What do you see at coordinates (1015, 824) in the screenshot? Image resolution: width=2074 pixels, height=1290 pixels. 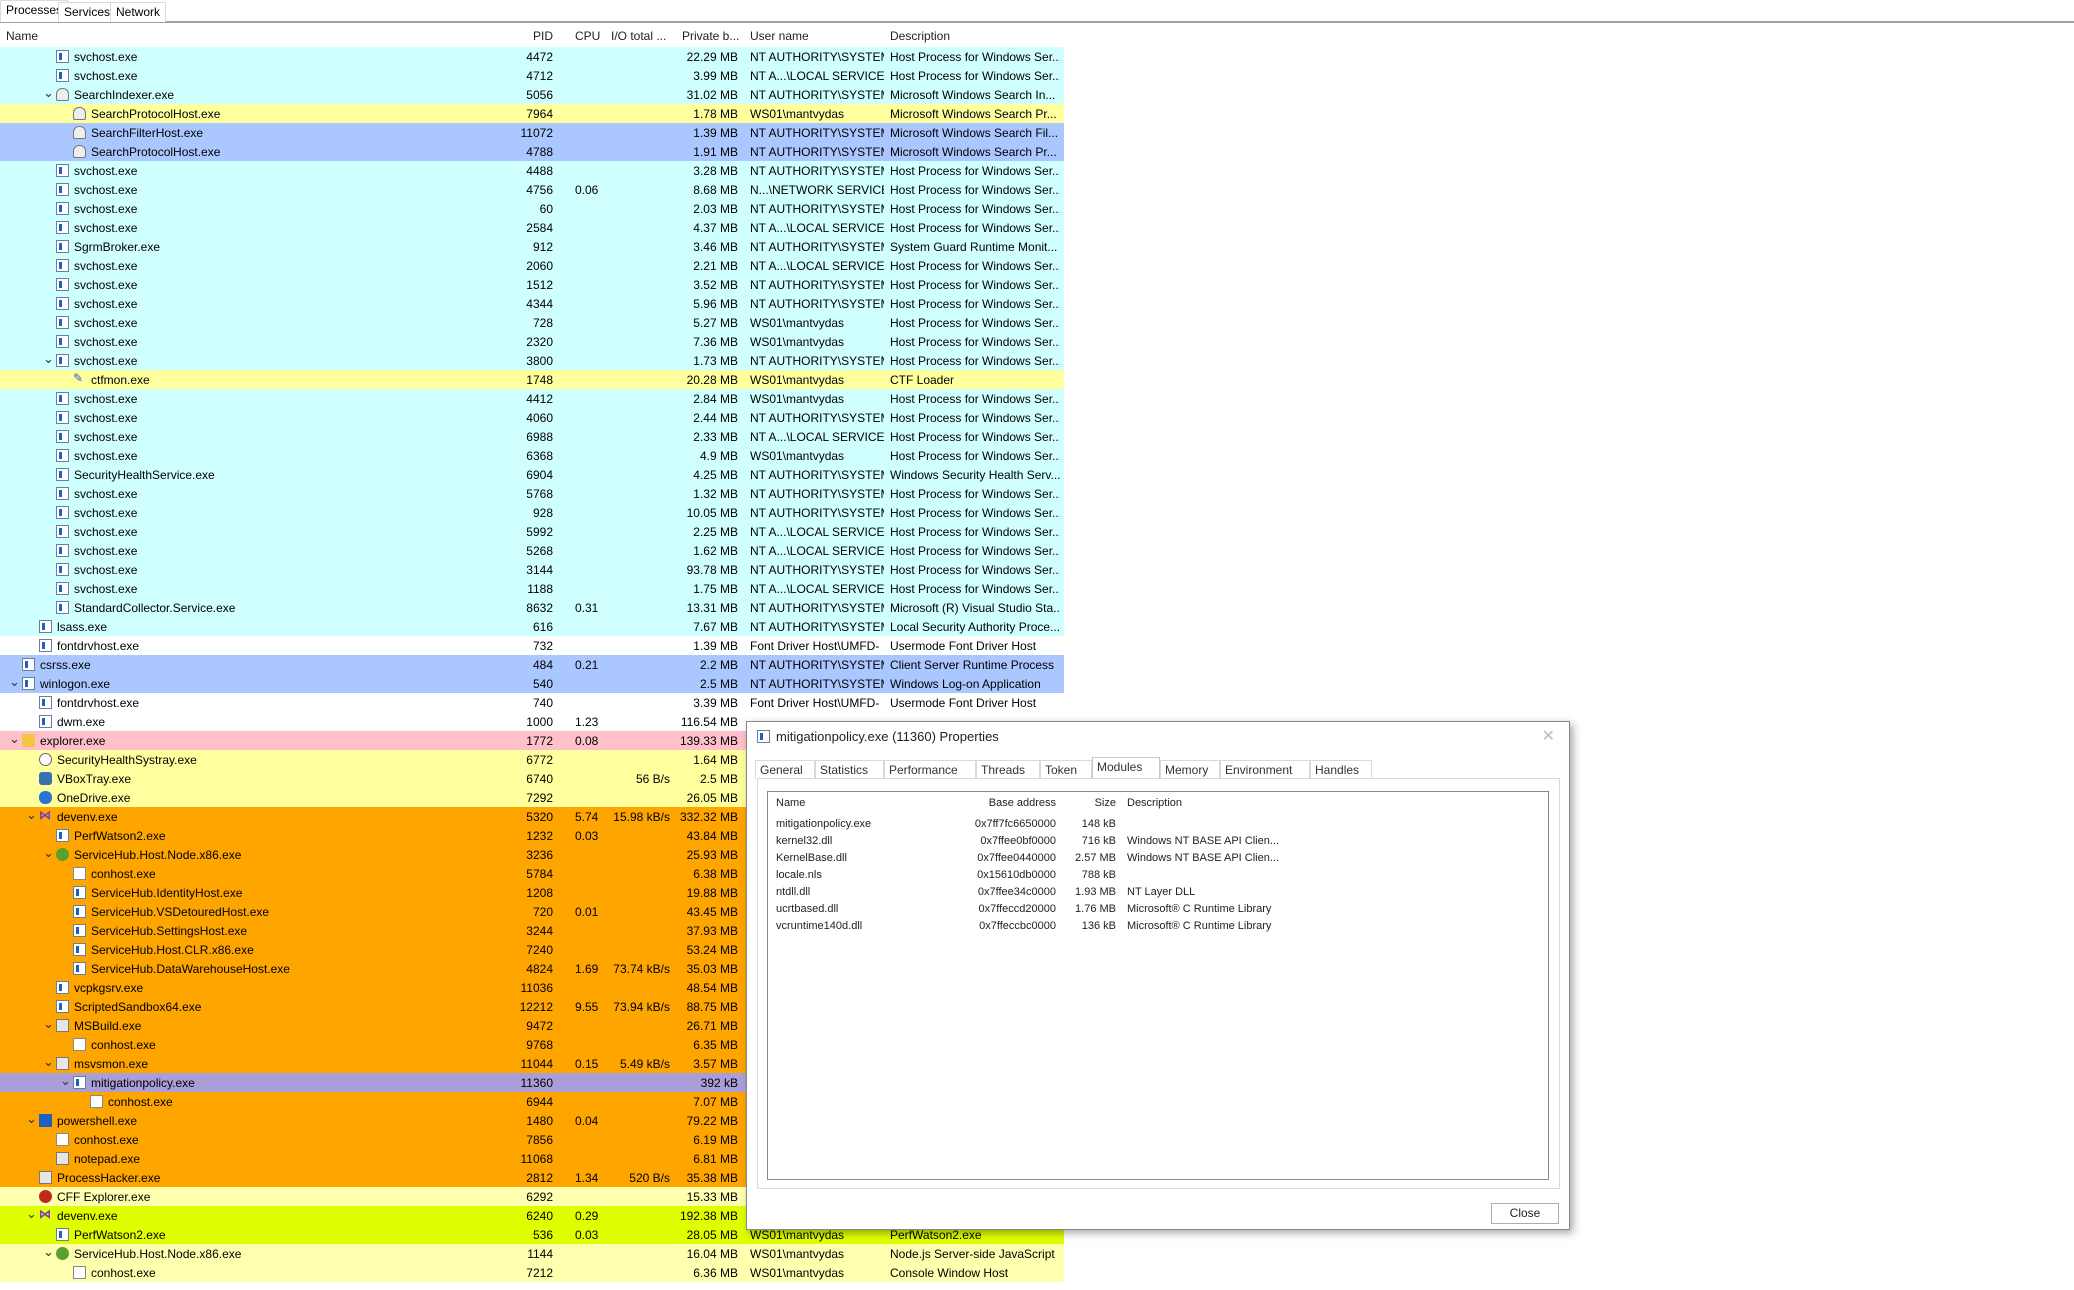 I see `module-base: 0x7ff7fc6650000` at bounding box center [1015, 824].